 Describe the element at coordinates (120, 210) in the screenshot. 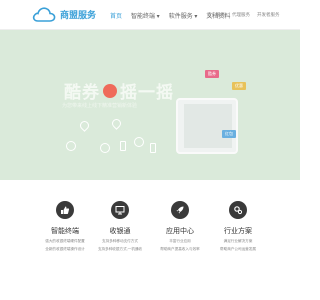

I see `monitor-icon` at that location.